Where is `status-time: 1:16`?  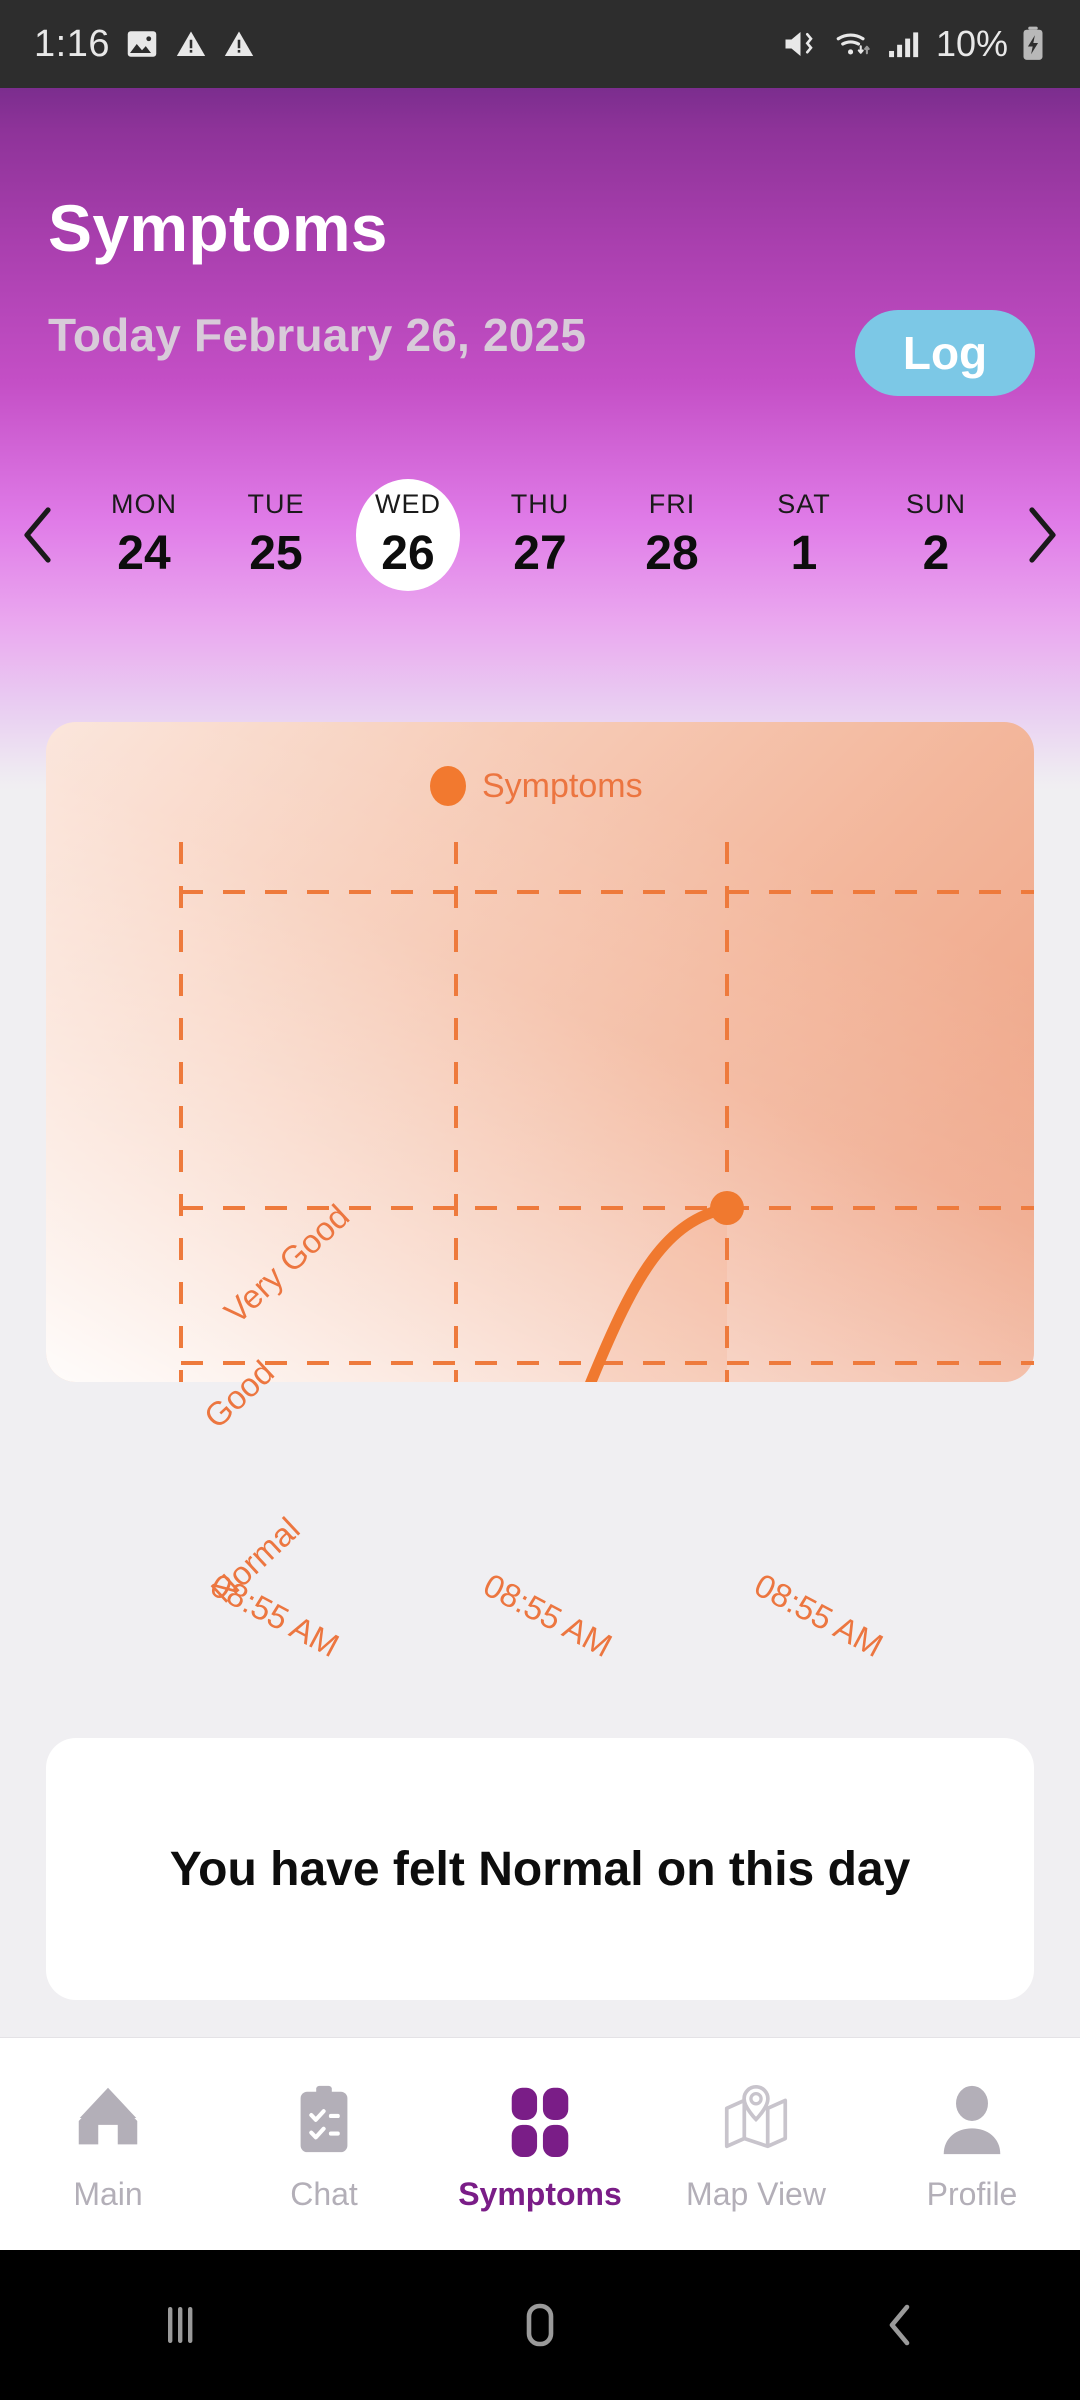
status-time: 1:16 is located at coordinates (72, 43).